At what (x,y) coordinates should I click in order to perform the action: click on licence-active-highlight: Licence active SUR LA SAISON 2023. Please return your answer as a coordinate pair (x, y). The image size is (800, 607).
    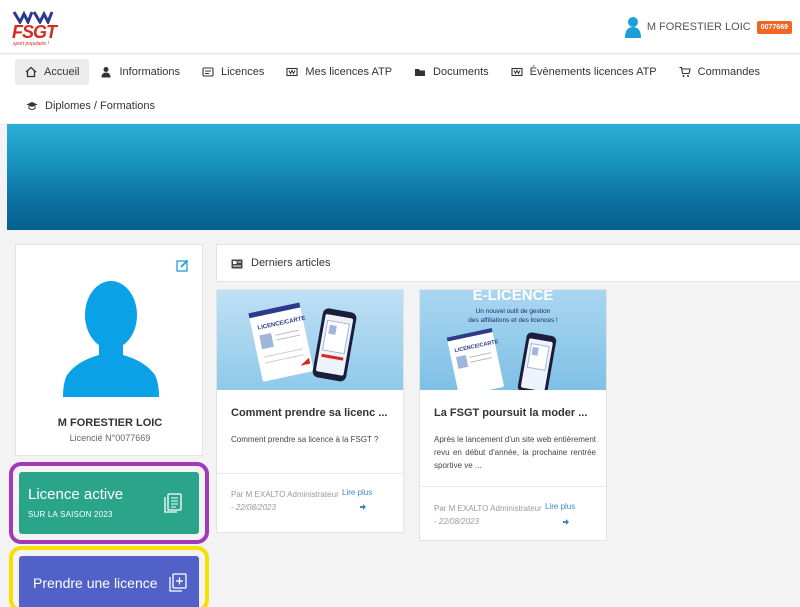
    Looking at the image, I should click on (109, 503).